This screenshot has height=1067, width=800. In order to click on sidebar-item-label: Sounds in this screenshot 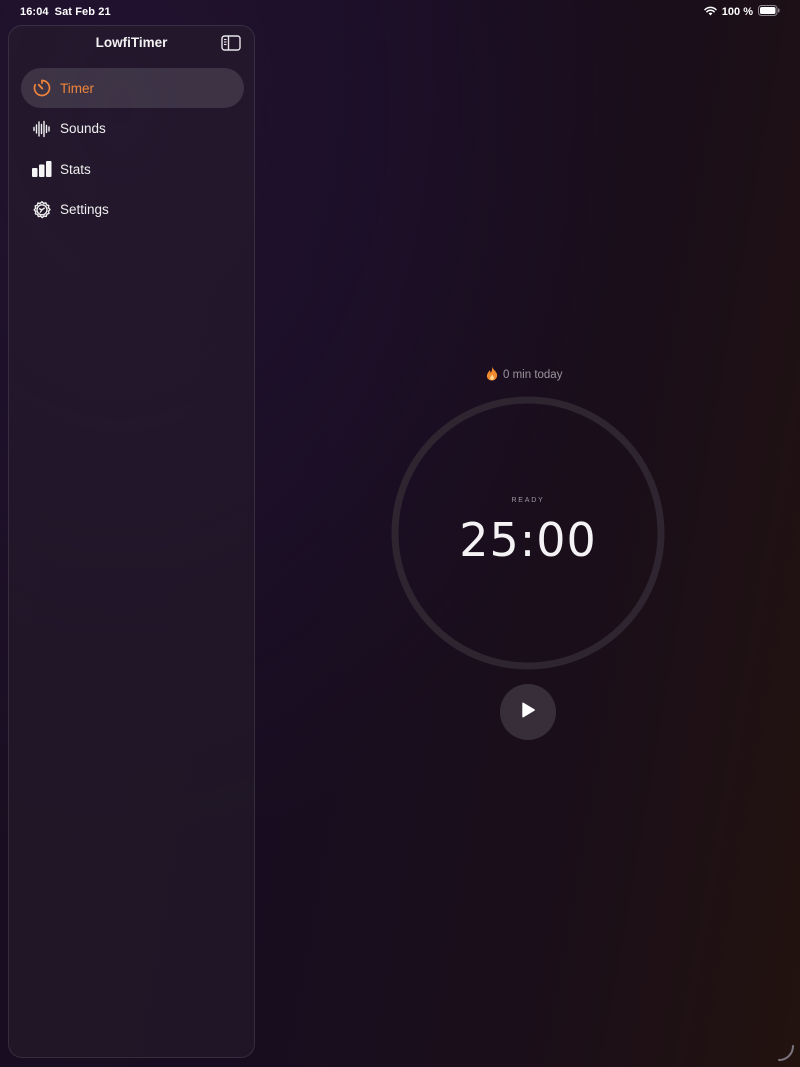, I will do `click(83, 128)`.